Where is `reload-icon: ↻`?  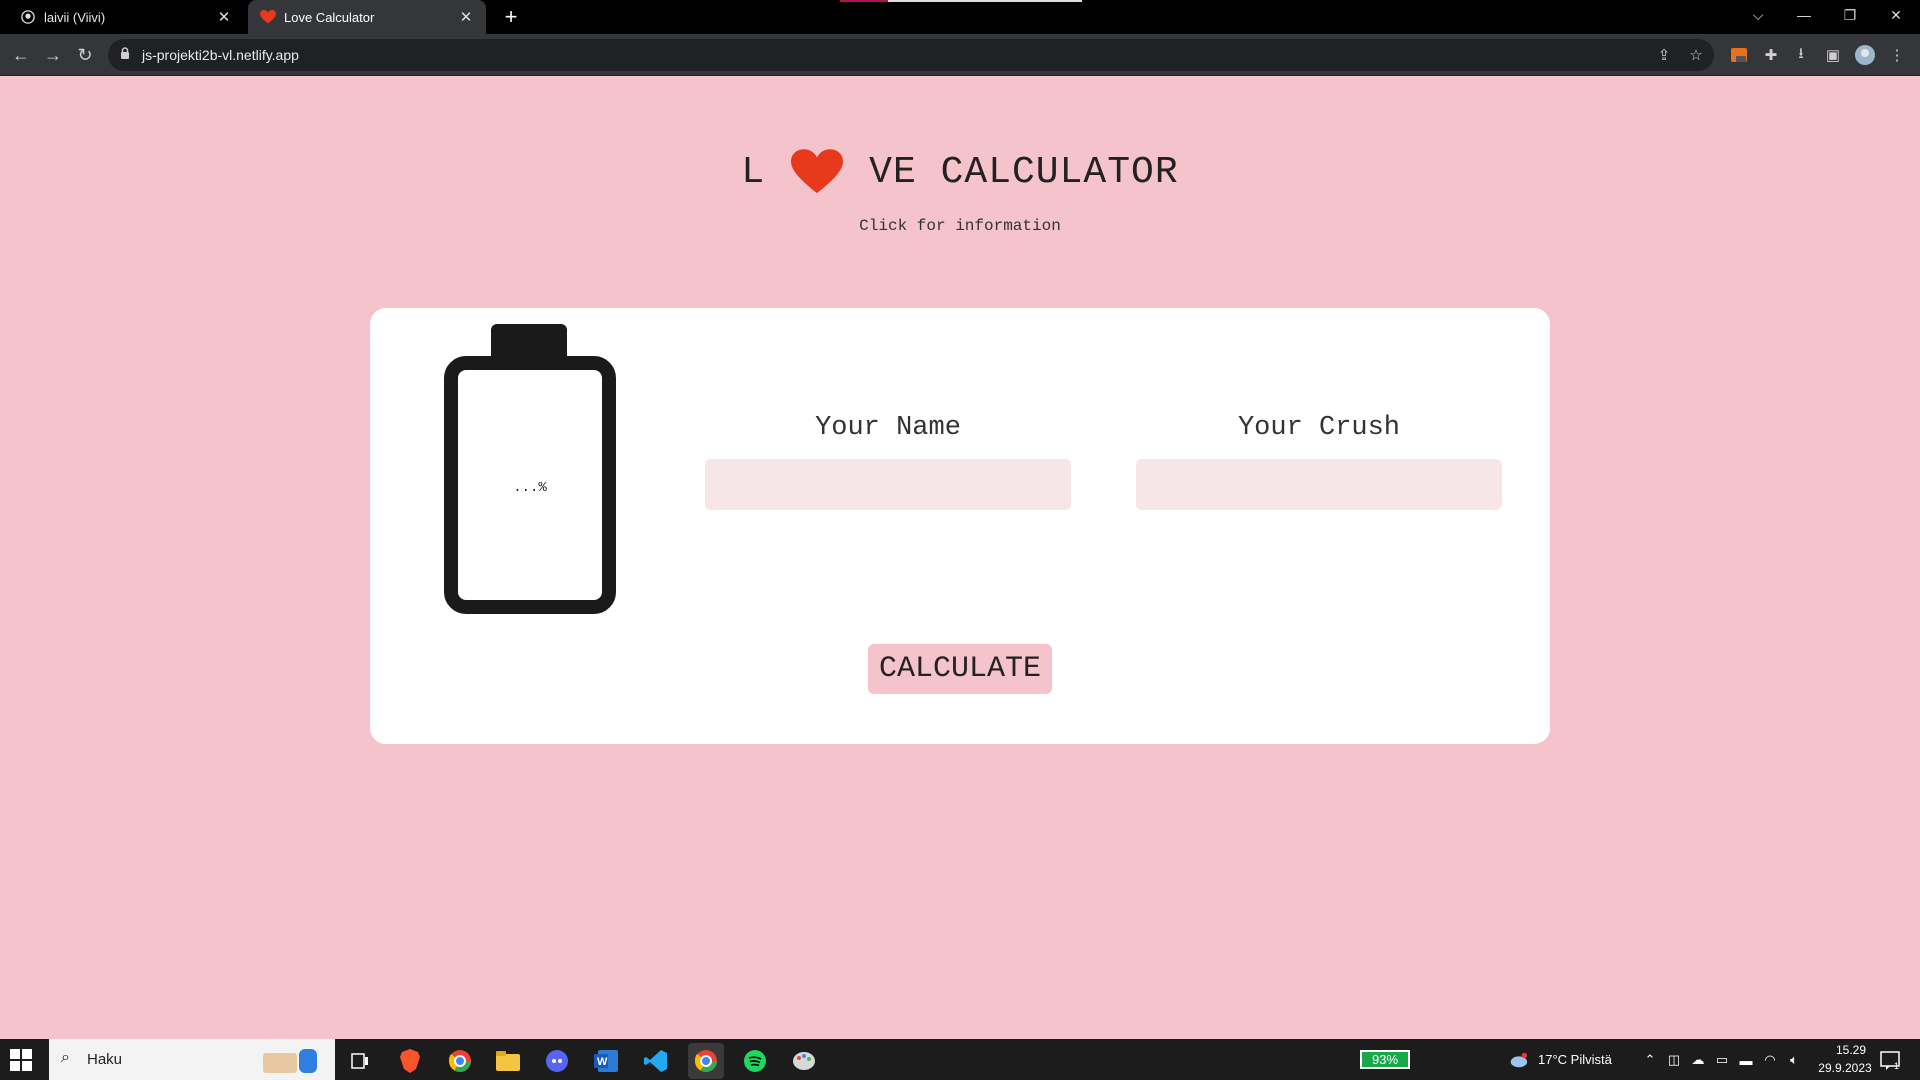 reload-icon: ↻ is located at coordinates (85, 55).